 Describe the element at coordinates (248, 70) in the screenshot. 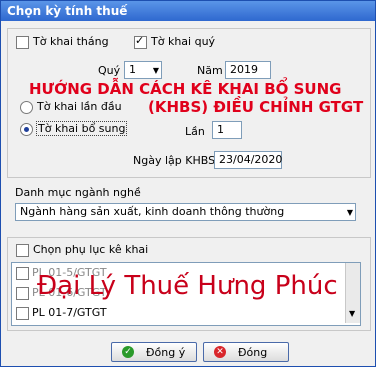

I see `year-input: 2019` at that location.